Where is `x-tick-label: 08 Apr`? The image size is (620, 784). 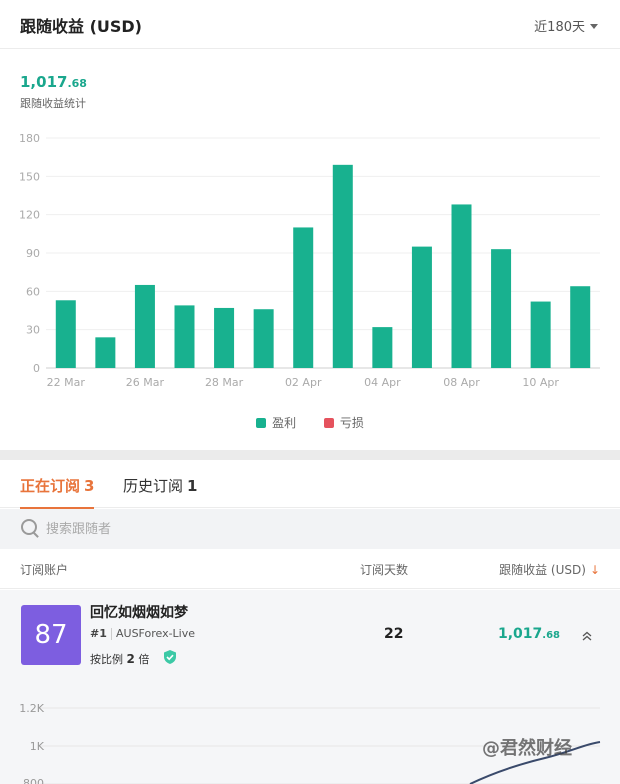 x-tick-label: 08 Apr is located at coordinates (461, 382).